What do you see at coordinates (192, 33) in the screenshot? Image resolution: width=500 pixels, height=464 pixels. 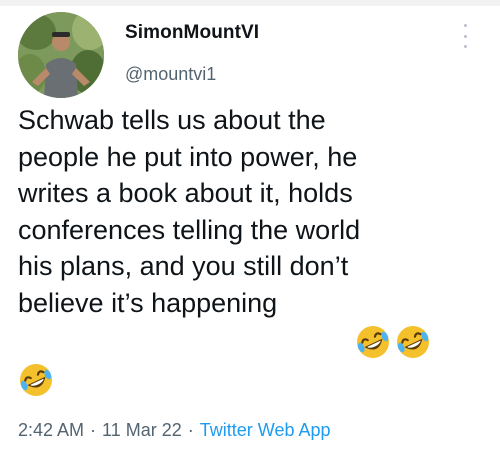 I see `display-name: SimonMountVI` at bounding box center [192, 33].